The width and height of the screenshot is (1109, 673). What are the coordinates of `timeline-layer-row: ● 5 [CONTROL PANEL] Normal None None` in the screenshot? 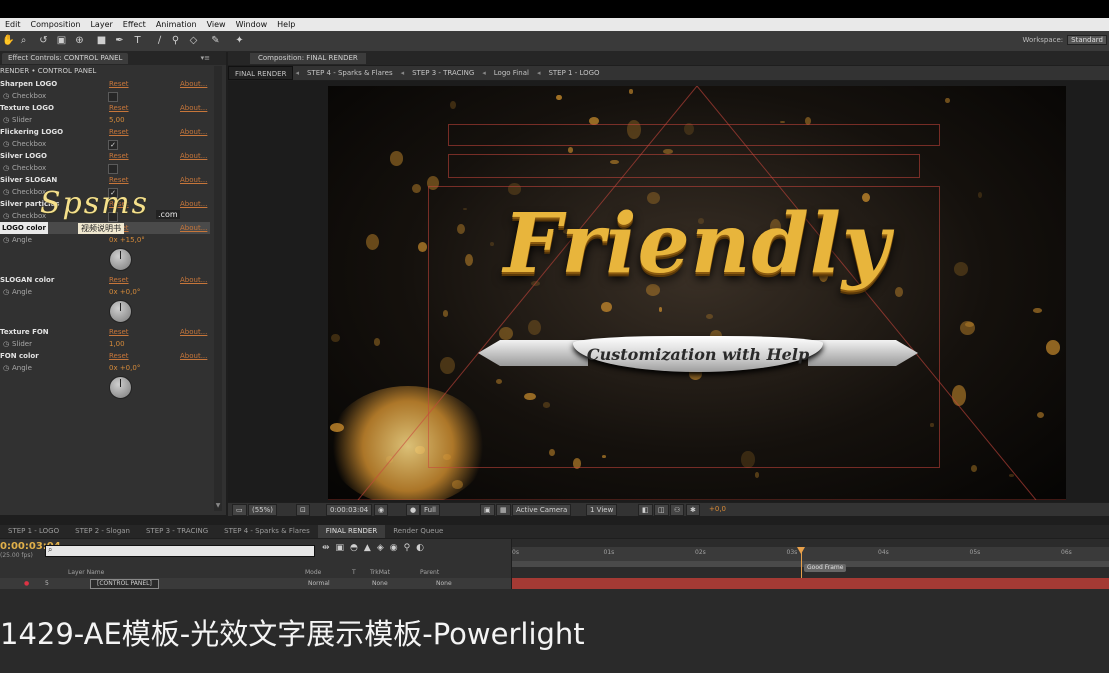 It's located at (255, 583).